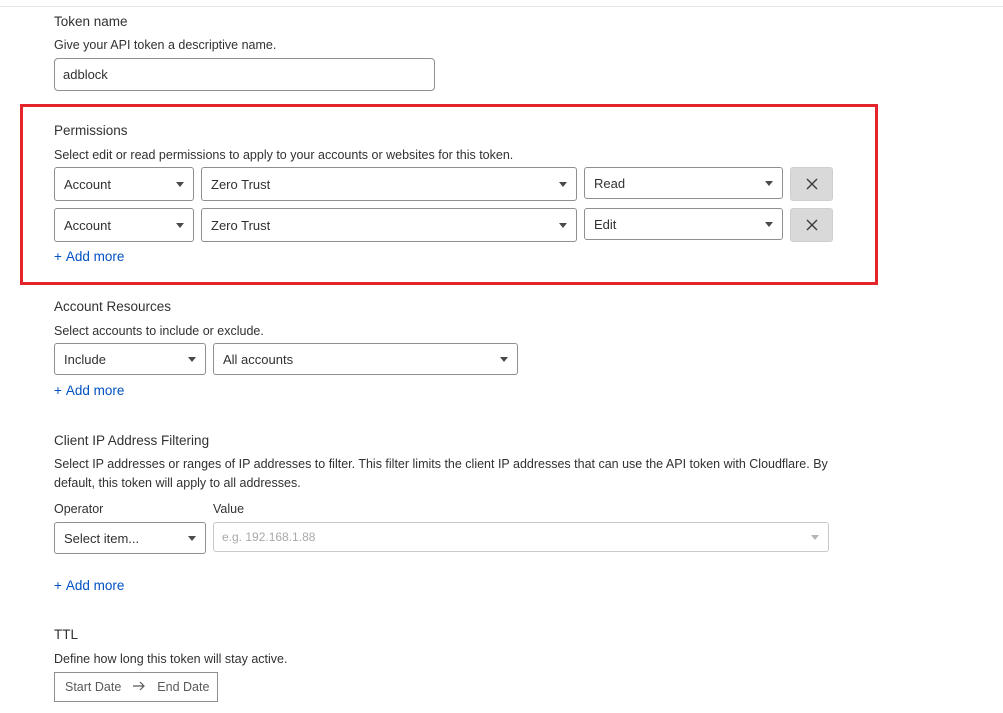 Image resolution: width=1003 pixels, height=713 pixels. Describe the element at coordinates (605, 224) in the screenshot. I see `permission-access-value: Edit` at that location.